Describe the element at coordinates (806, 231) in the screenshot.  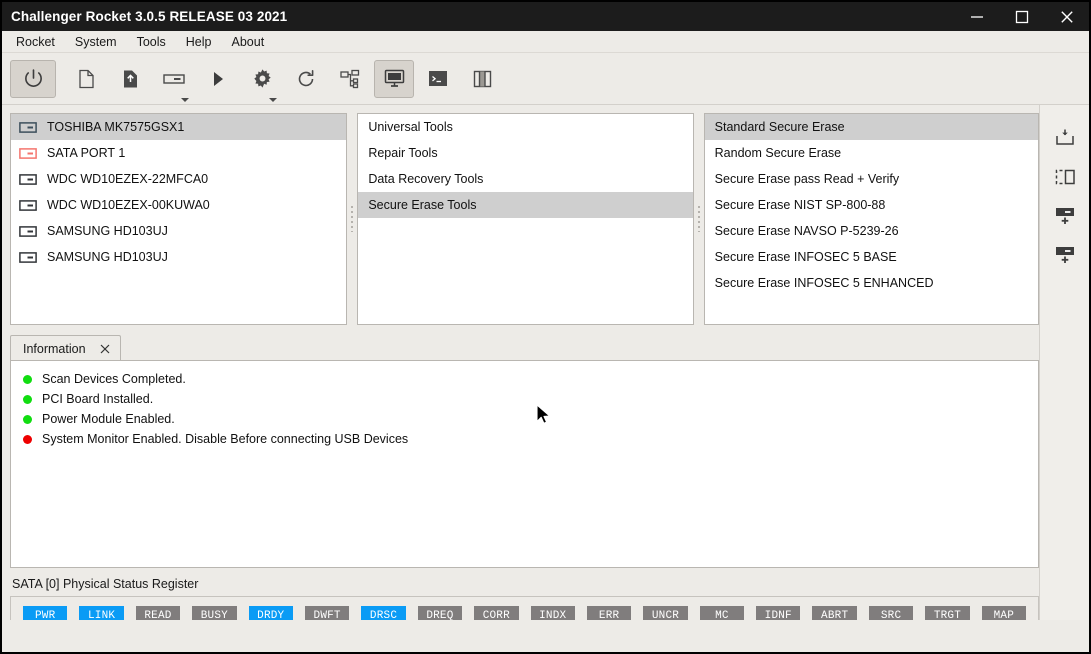
I see `erase-method-label: Secure Erase NAVSO P-5239-26` at that location.